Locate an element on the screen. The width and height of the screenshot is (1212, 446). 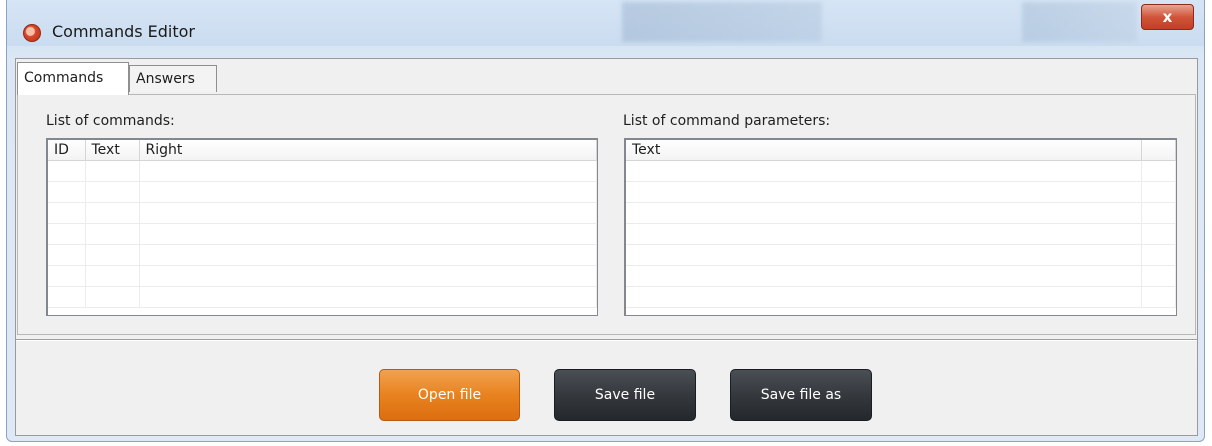
save-file-as-button: Save file as is located at coordinates (801, 395).